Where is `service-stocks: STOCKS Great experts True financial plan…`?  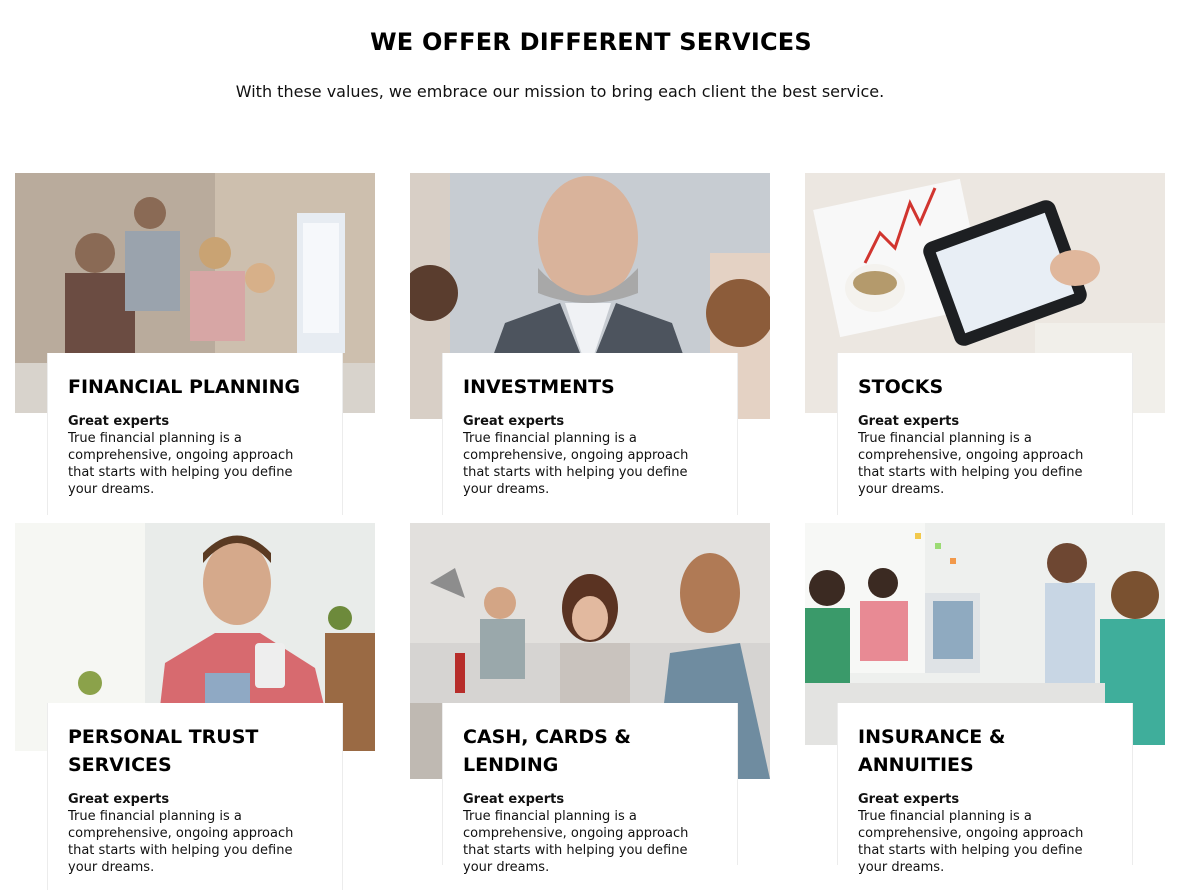
service-stocks: STOCKS Great experts True financial plan… is located at coordinates (985, 344).